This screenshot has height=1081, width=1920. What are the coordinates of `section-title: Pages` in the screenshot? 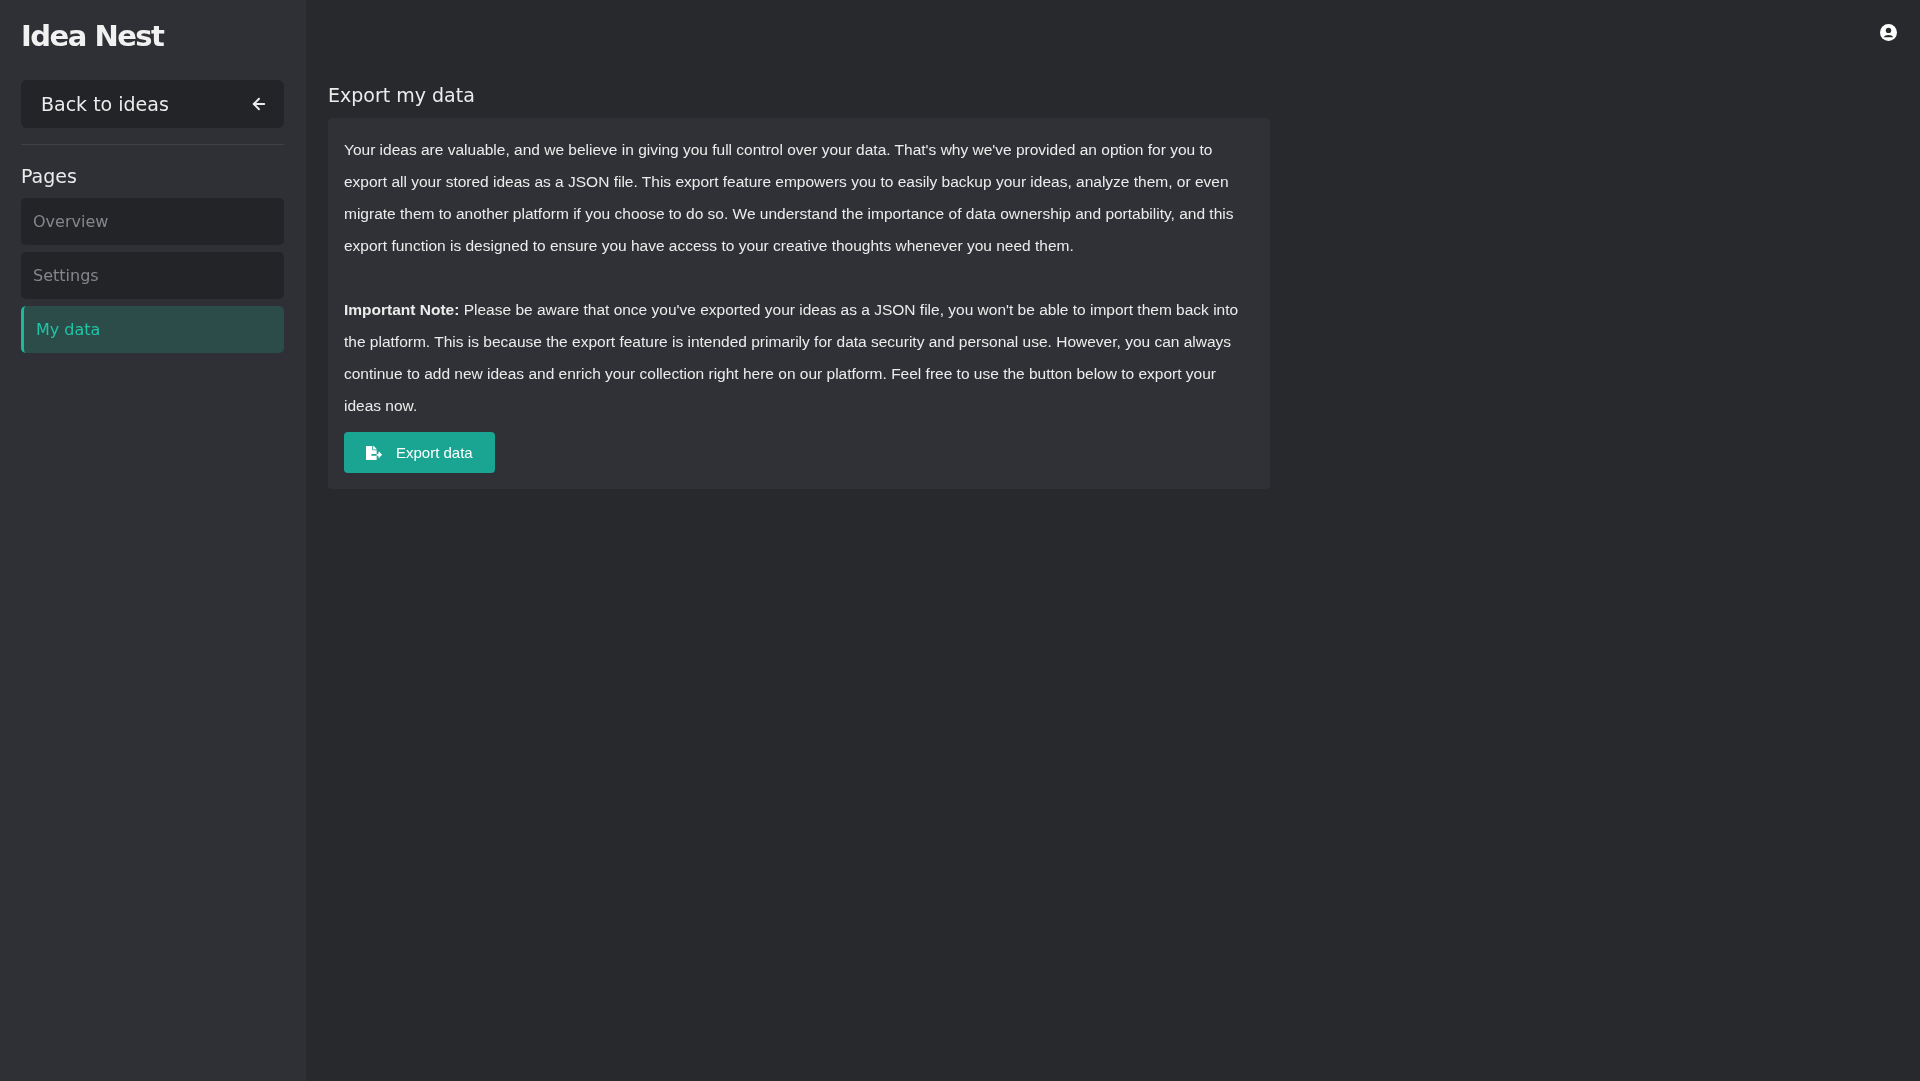 It's located at (49, 176).